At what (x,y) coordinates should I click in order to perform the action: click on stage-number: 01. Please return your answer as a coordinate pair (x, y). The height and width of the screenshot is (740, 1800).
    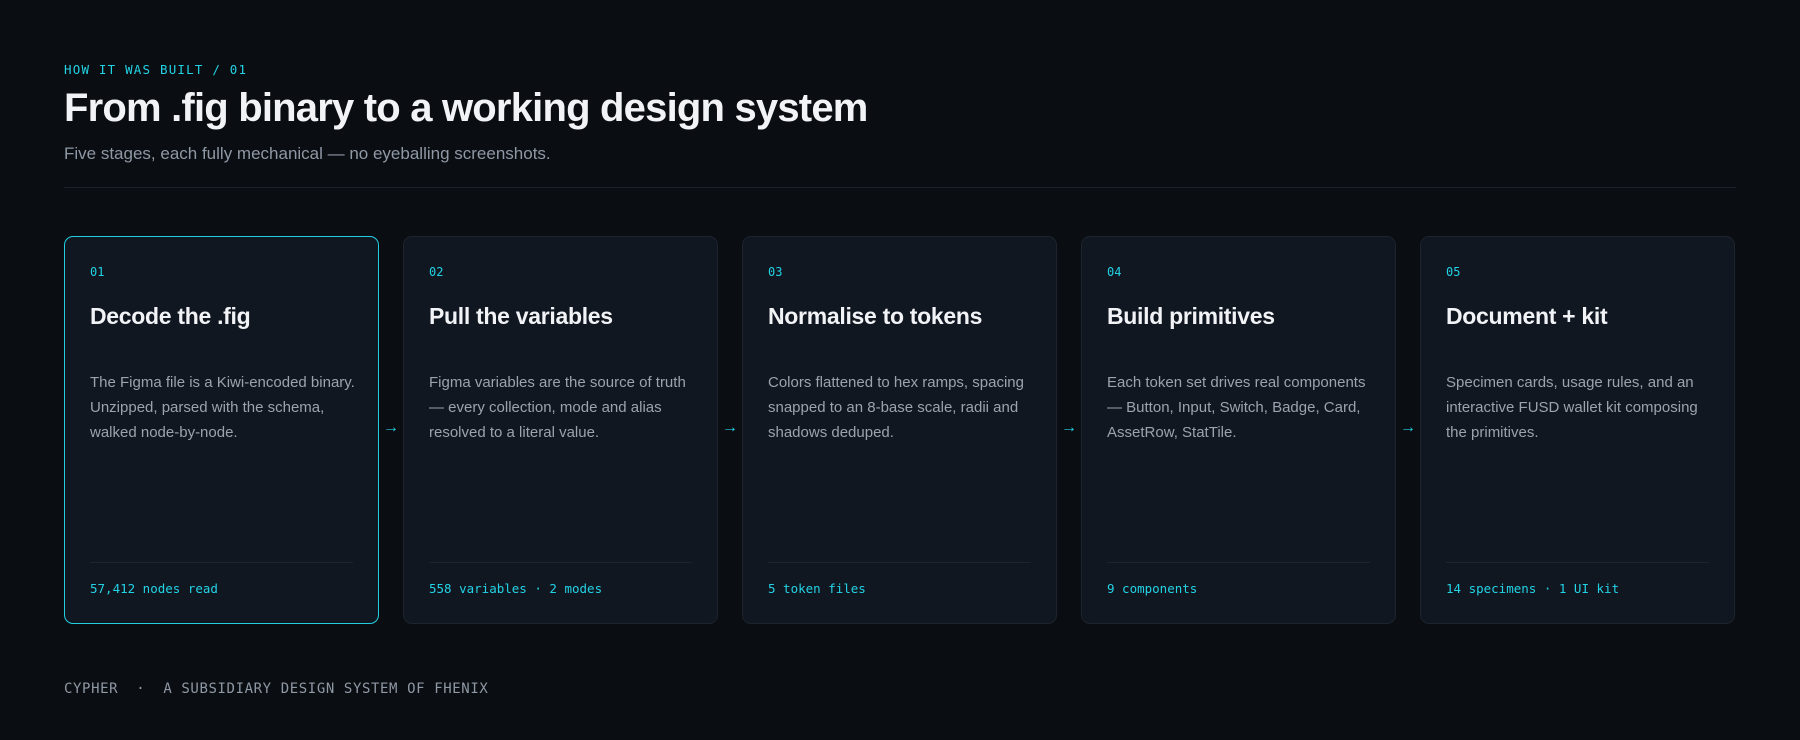
    Looking at the image, I should click on (97, 272).